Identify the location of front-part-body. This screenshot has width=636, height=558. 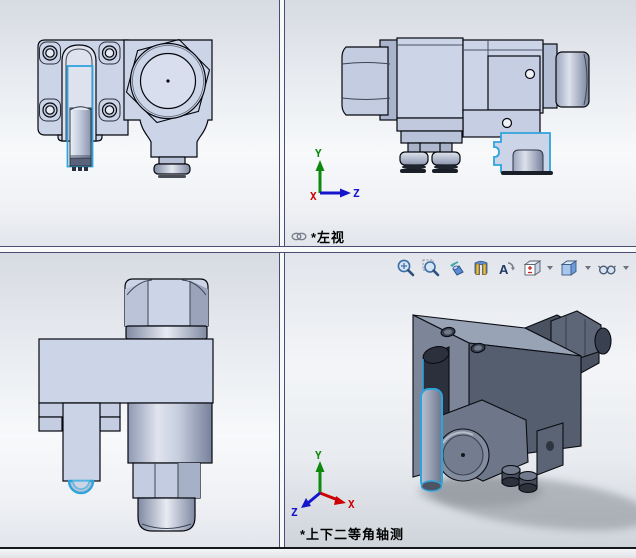
(125, 108).